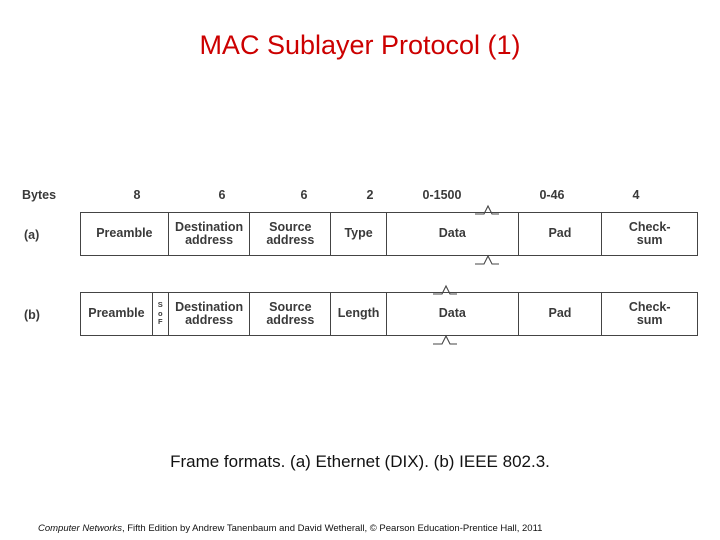 Image resolution: width=720 pixels, height=540 pixels. I want to click on cell-preamble-b: Preamble, so click(117, 314).